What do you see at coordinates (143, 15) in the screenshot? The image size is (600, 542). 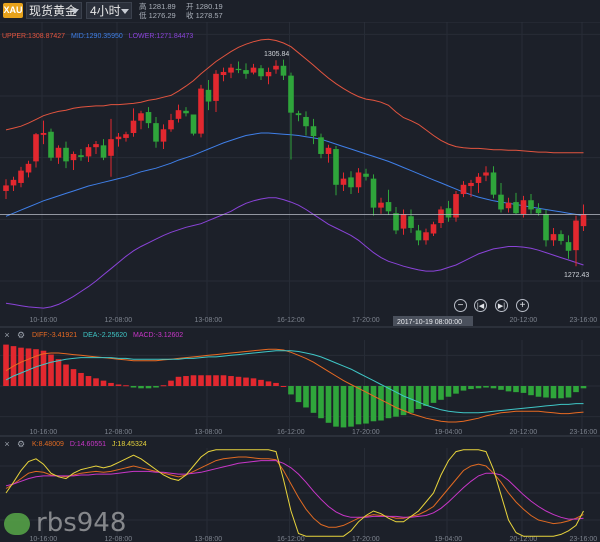 I see `low-label: 低` at bounding box center [143, 15].